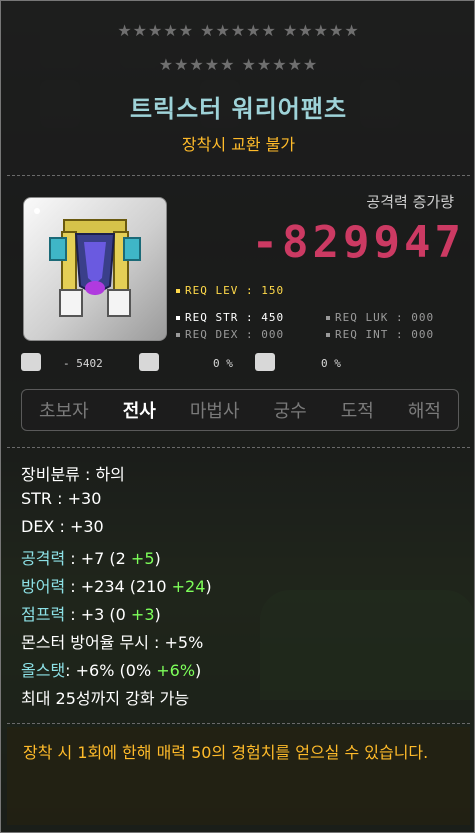  What do you see at coordinates (83, 363) in the screenshot?
I see `upgrade-value: - 5402` at bounding box center [83, 363].